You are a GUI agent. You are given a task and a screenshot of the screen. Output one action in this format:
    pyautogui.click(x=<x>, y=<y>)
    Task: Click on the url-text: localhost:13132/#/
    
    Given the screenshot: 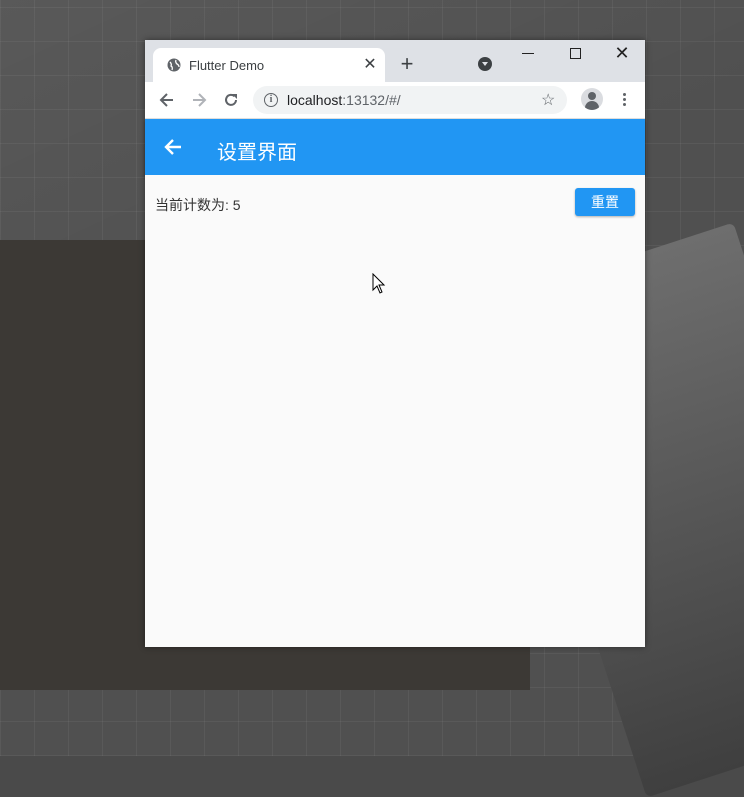 What is the action you would take?
    pyautogui.click(x=344, y=100)
    